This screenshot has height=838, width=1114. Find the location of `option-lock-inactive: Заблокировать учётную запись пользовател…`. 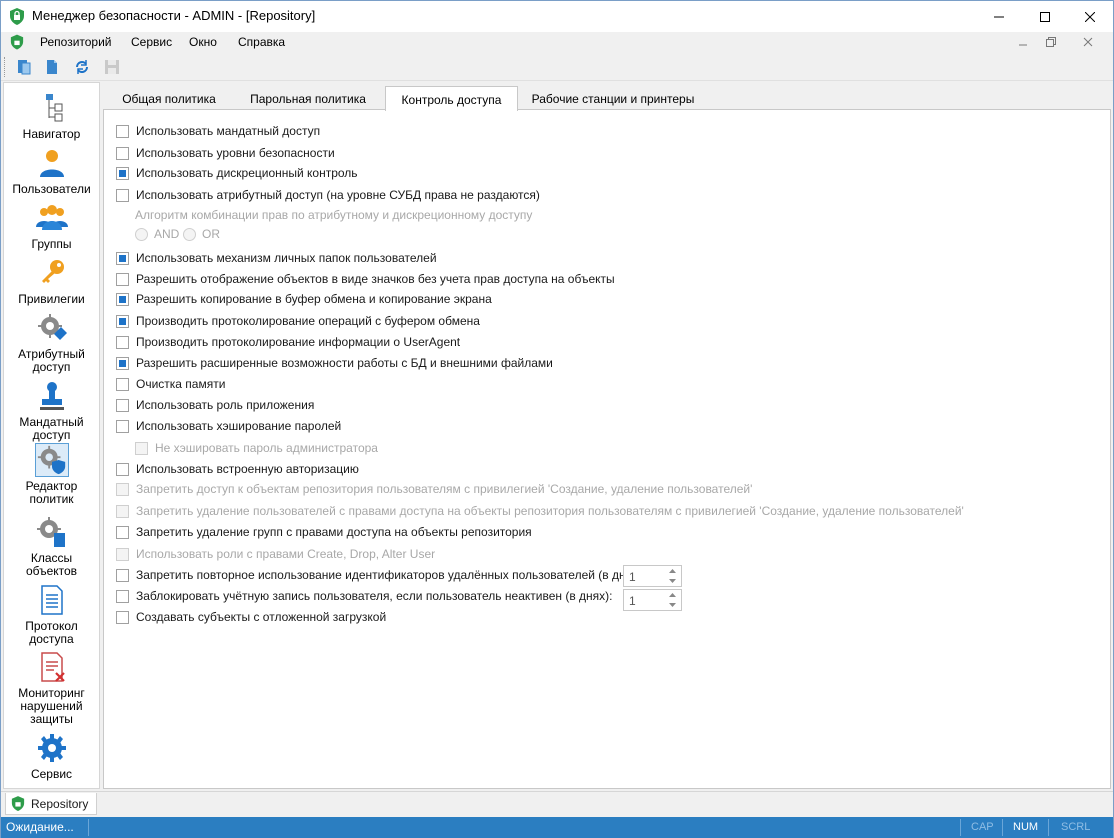

option-lock-inactive: Заблокировать учётную запись пользовател… is located at coordinates (364, 596).